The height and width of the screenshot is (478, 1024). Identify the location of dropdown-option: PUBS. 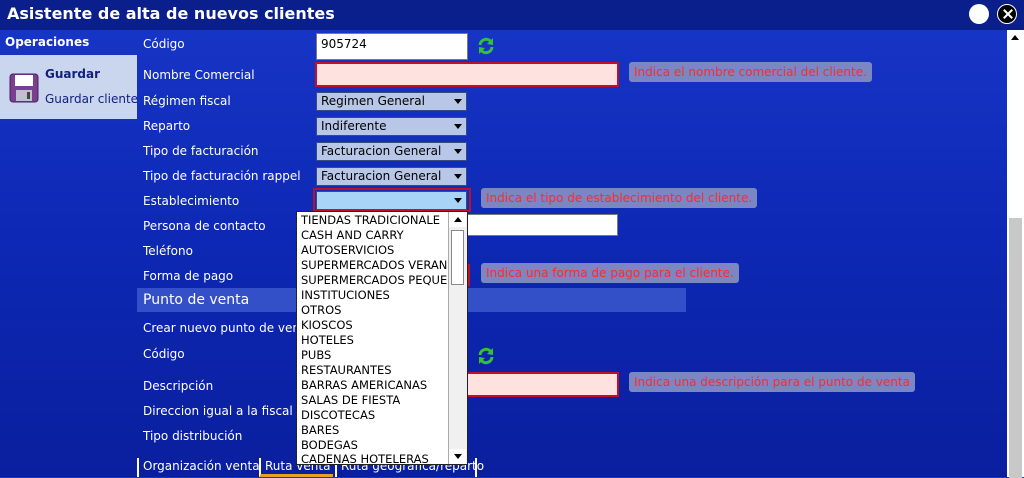
(316, 355).